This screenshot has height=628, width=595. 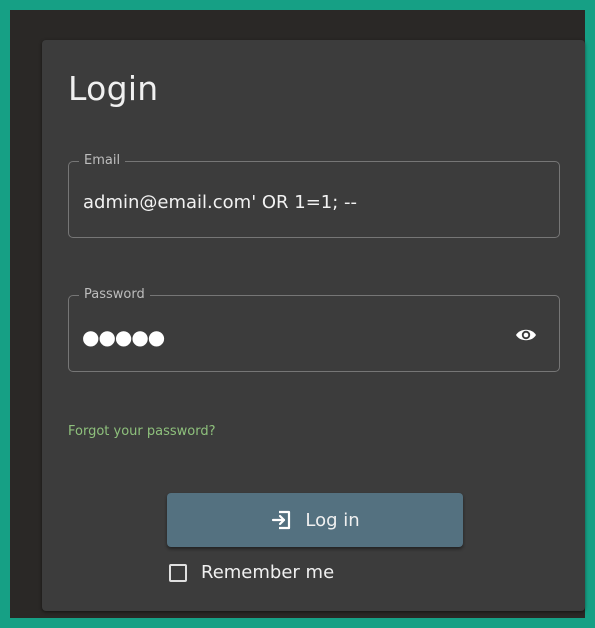 I want to click on password-field: Password ●●●●●, so click(x=314, y=329).